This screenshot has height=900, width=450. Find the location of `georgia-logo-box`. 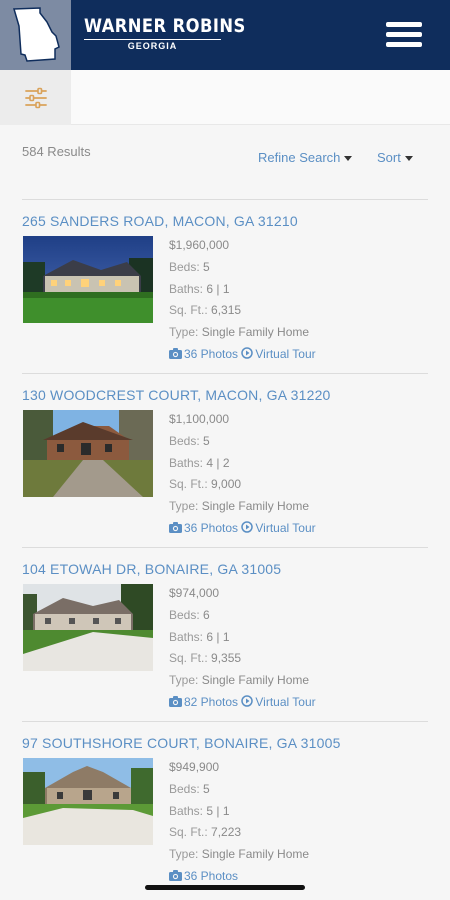

georgia-logo-box is located at coordinates (35, 35).